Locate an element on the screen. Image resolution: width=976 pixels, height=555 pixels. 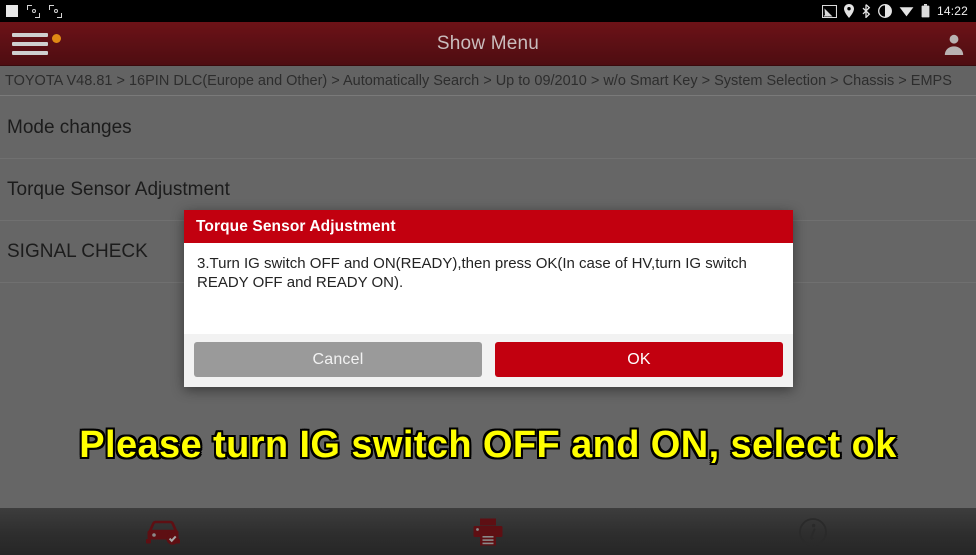
screencast-icon is located at coordinates (829, 11).